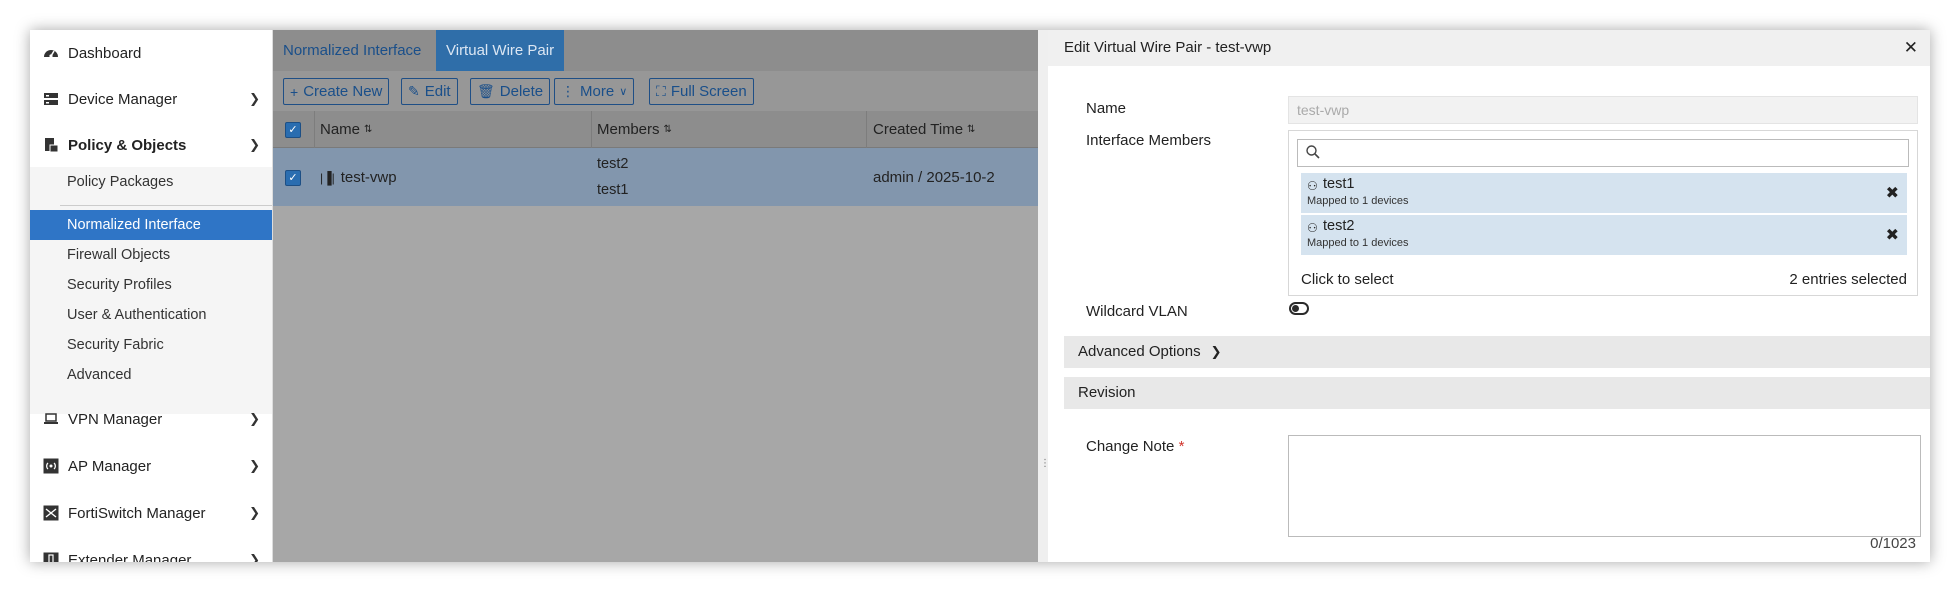 Image resolution: width=1959 pixels, height=592 pixels. What do you see at coordinates (1497, 352) in the screenshot?
I see `advanced-options-section: Advanced Options ❯` at bounding box center [1497, 352].